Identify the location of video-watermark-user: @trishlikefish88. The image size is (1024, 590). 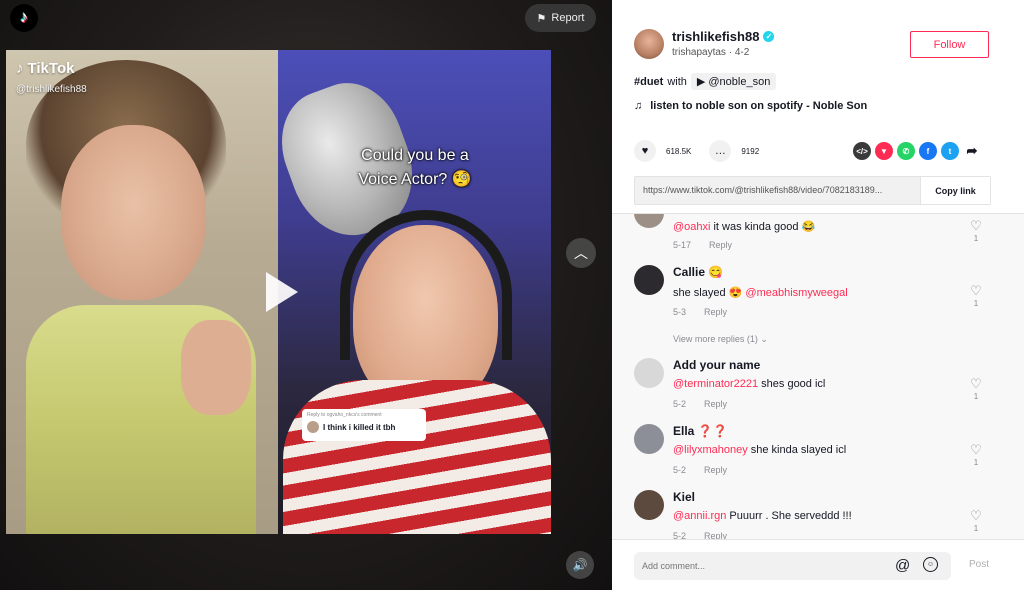
(51, 89).